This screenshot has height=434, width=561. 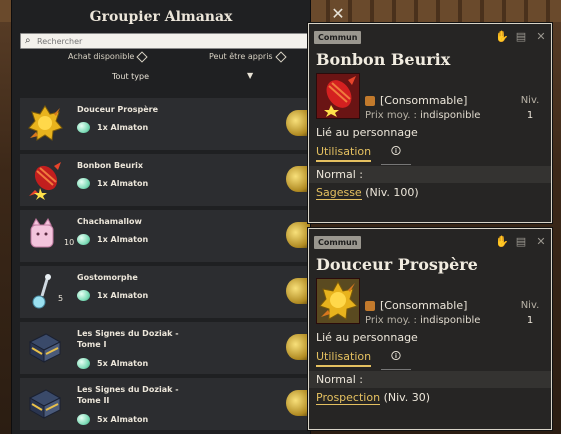 What do you see at coordinates (131, 76) in the screenshot?
I see `type-select-value: Tout type` at bounding box center [131, 76].